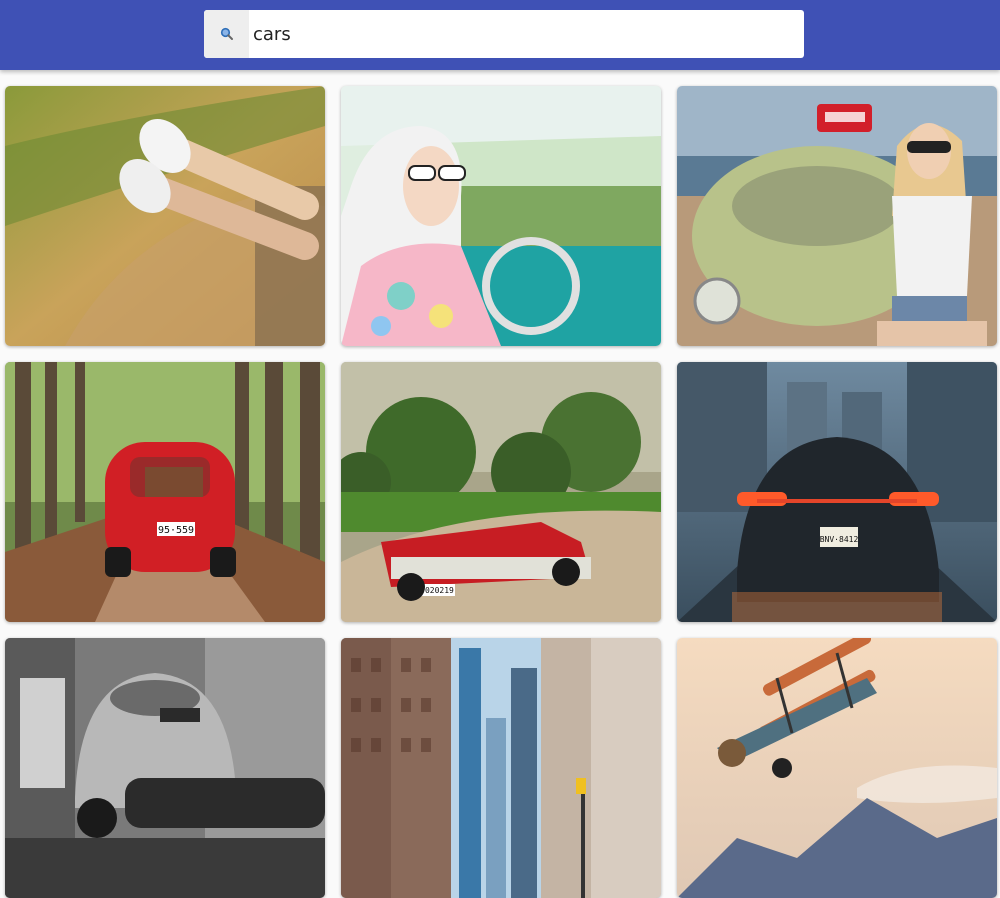 The height and width of the screenshot is (898, 1000). Describe the element at coordinates (176, 530) in the screenshot. I see `plate-text: 95·559` at that location.